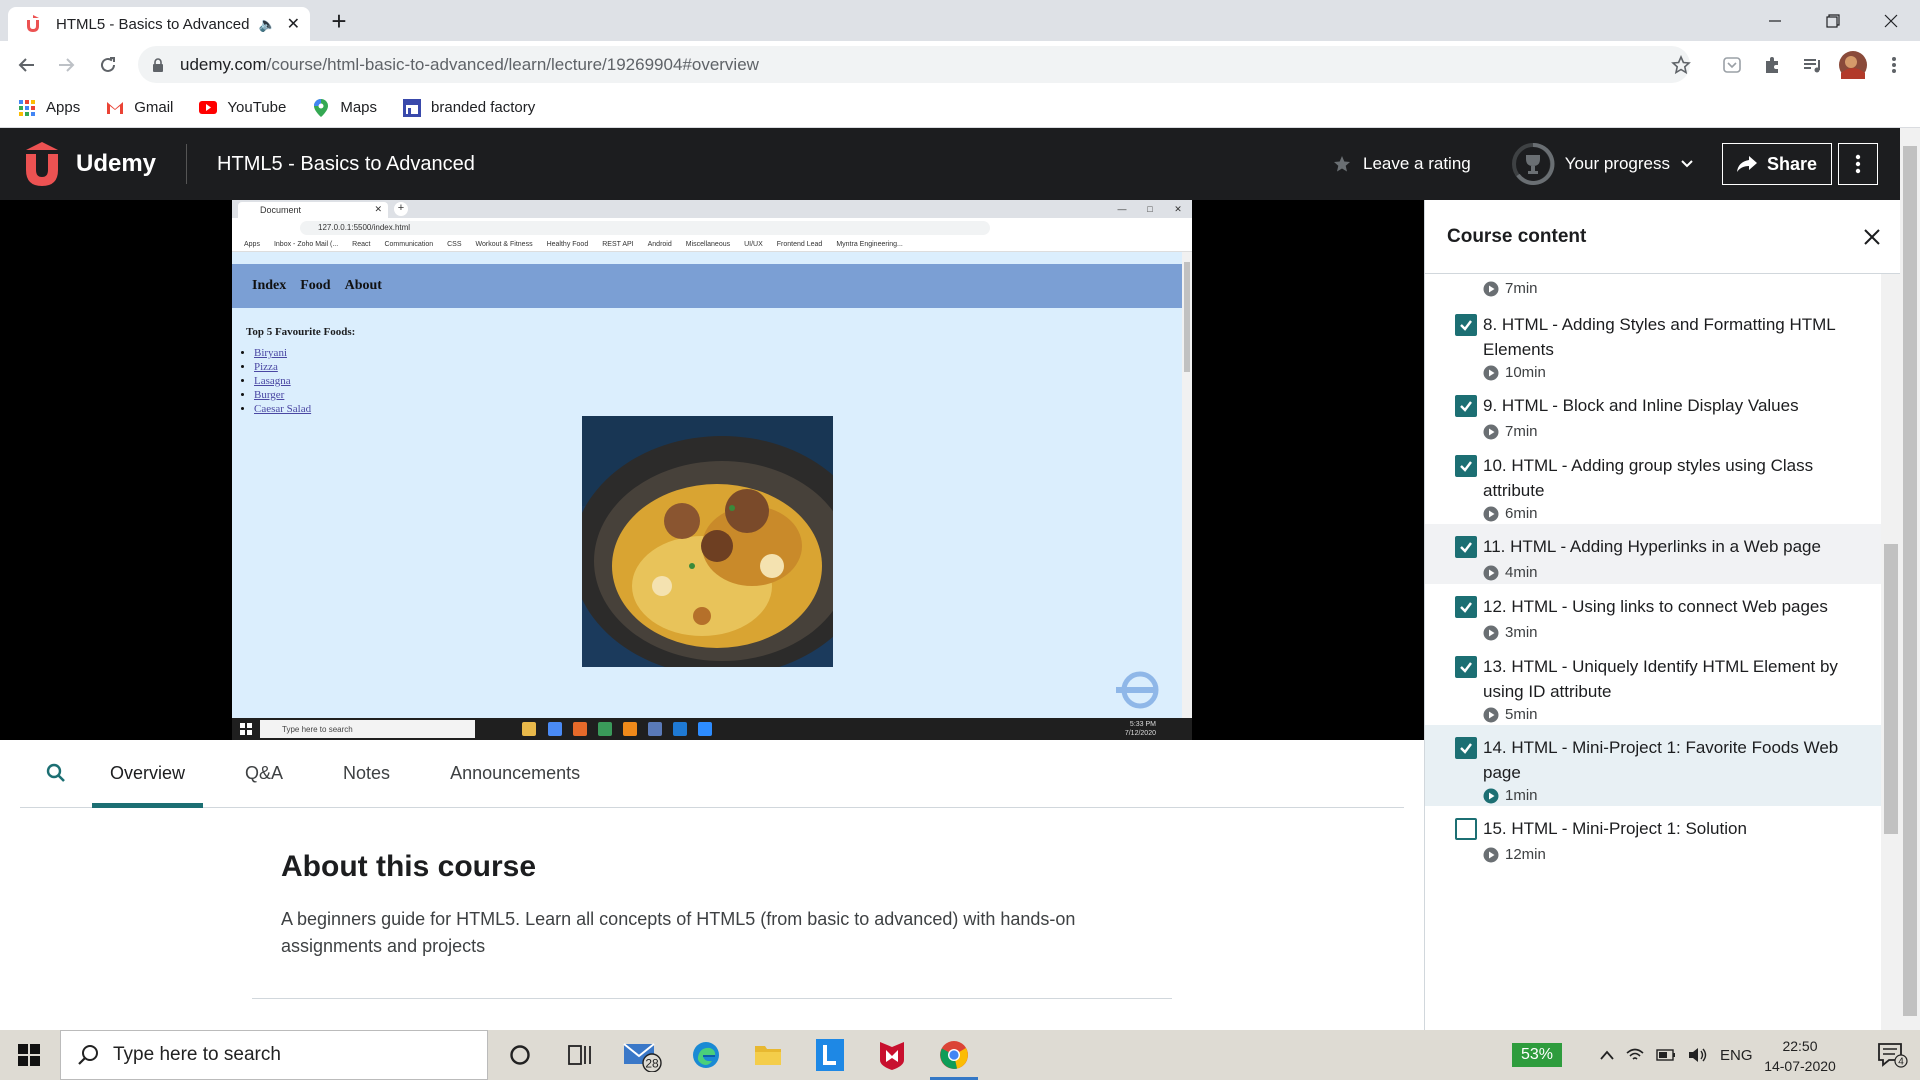  Describe the element at coordinates (642, 1055) in the screenshot. I see `mail-icon: 28` at that location.